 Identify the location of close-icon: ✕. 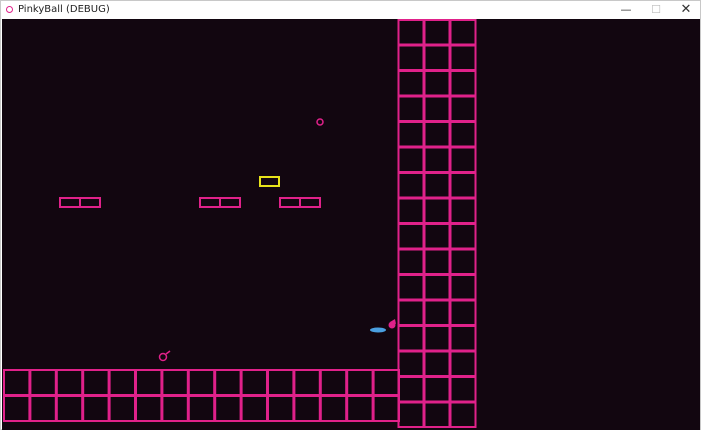
(686, 9).